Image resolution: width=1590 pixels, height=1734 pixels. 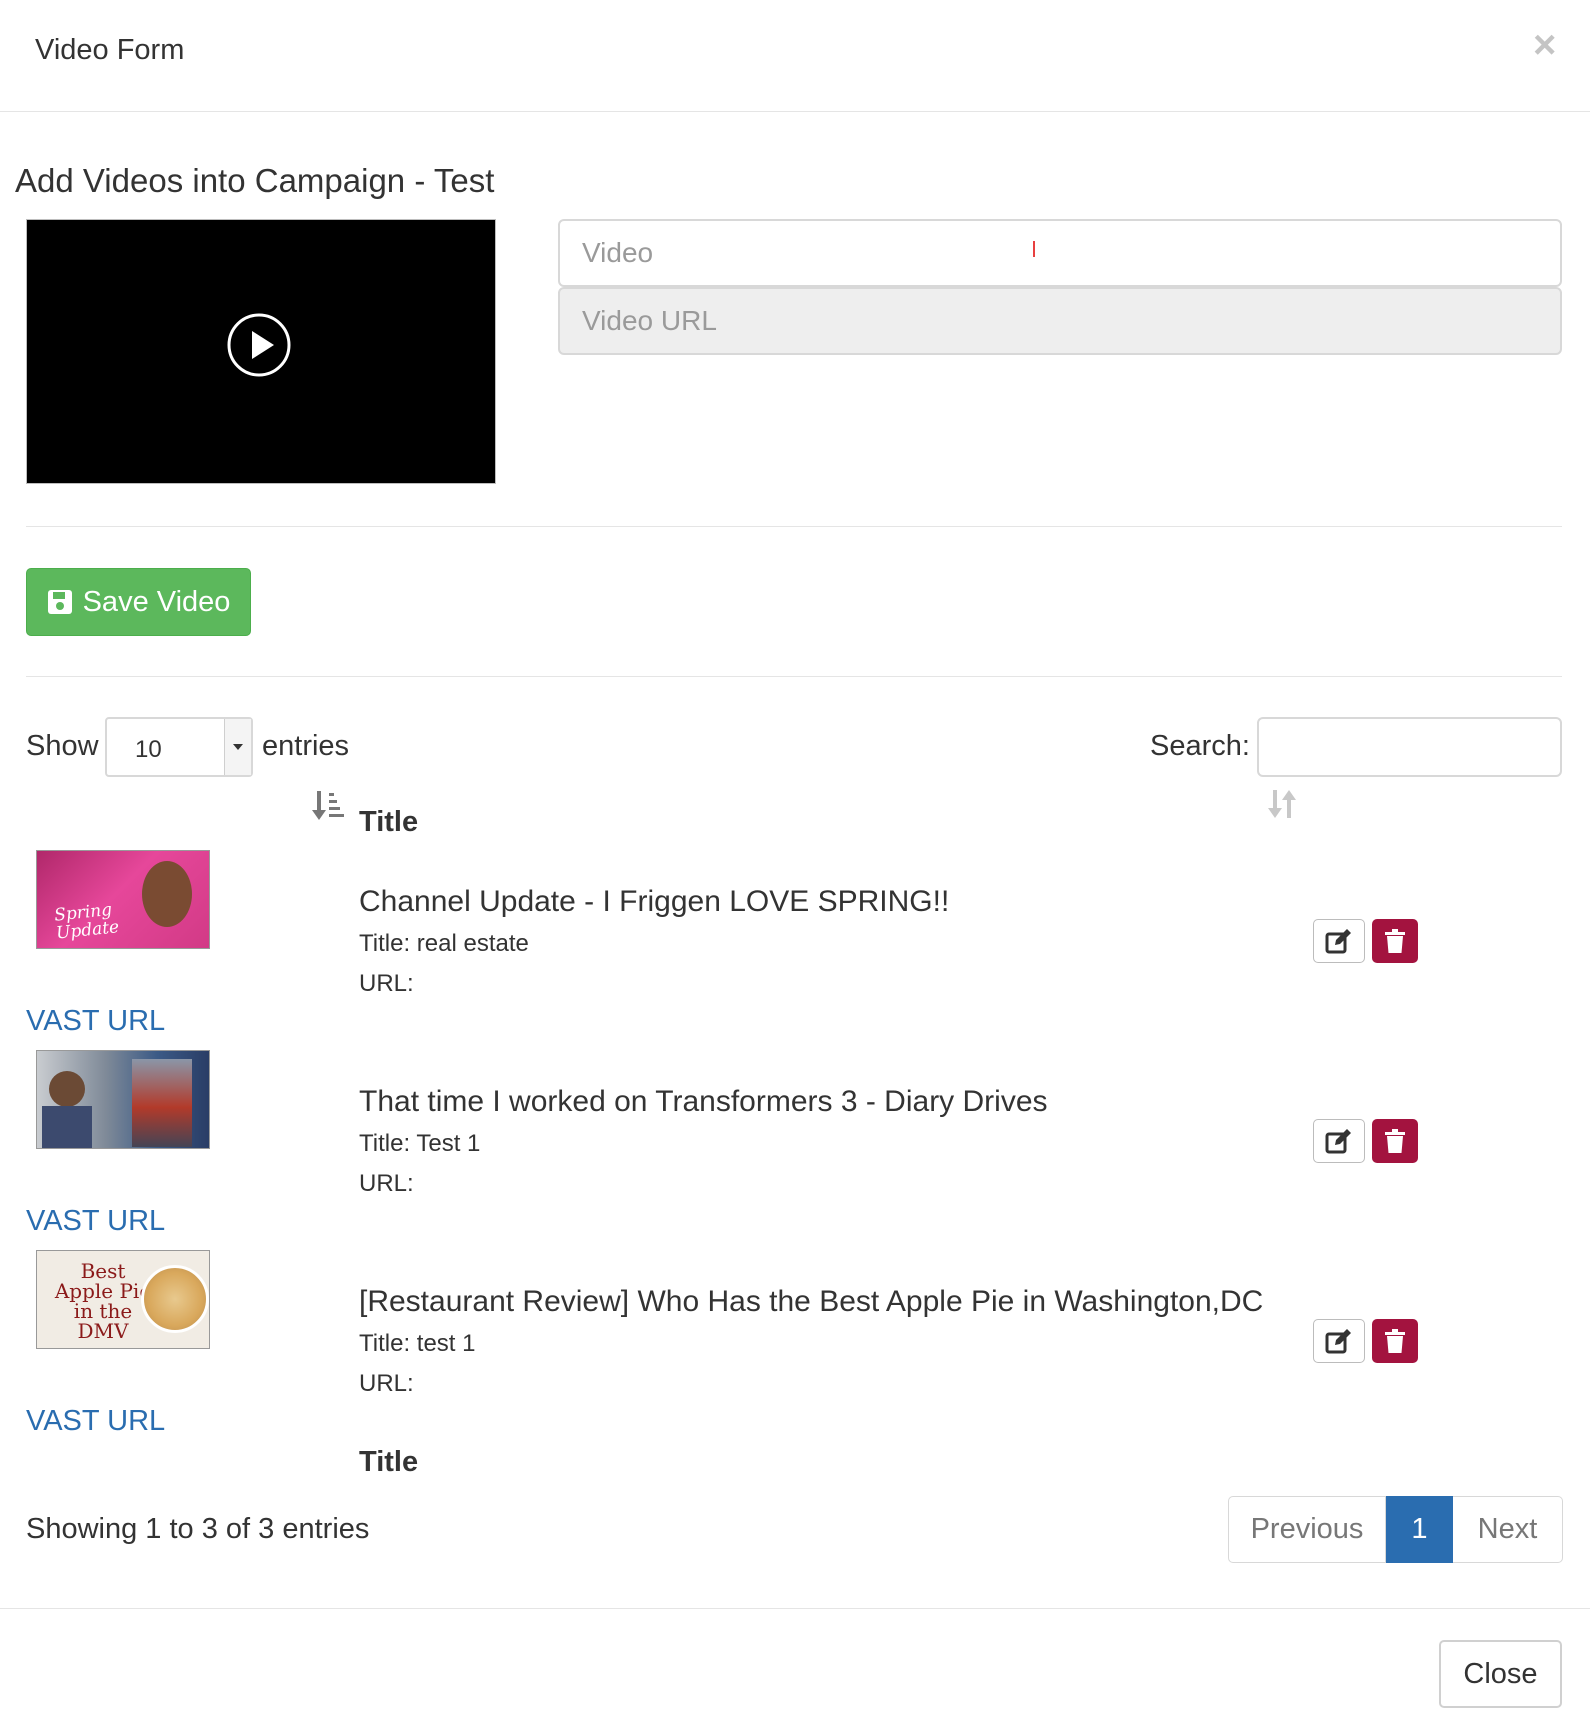 I want to click on page-length-value: 10, so click(x=148, y=749).